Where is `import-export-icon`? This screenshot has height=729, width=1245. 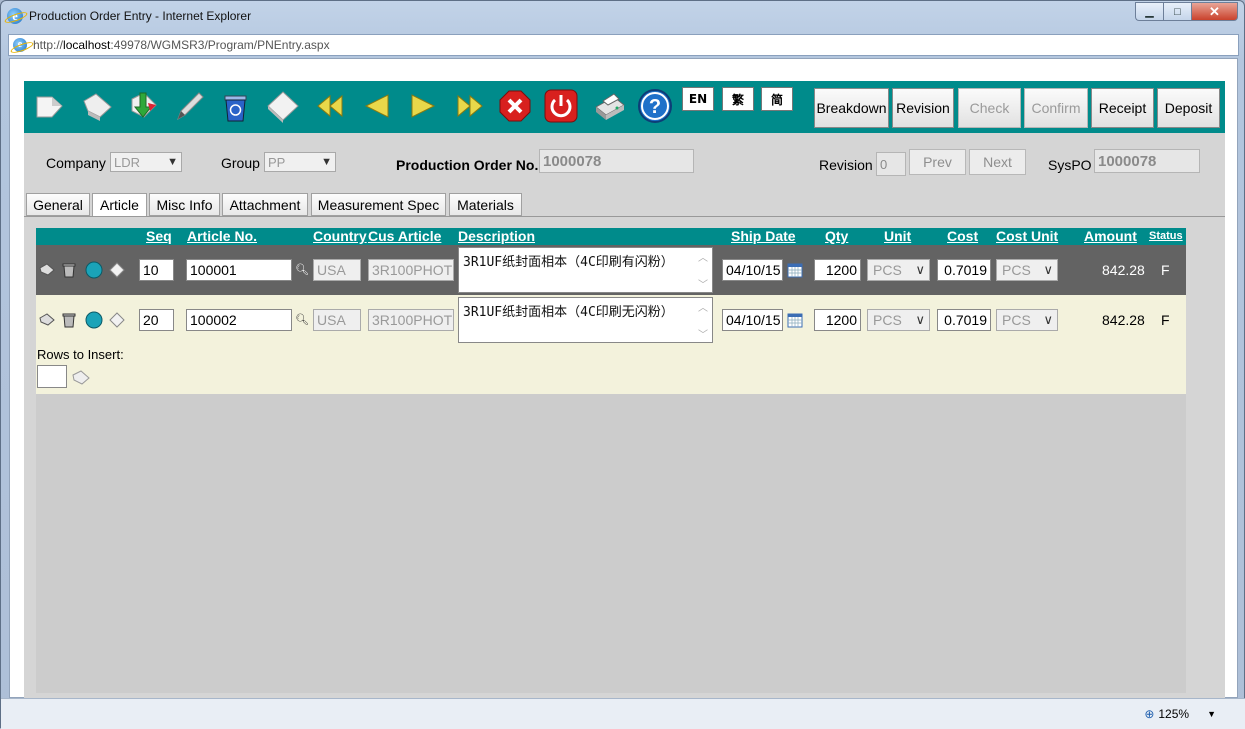 import-export-icon is located at coordinates (143, 106).